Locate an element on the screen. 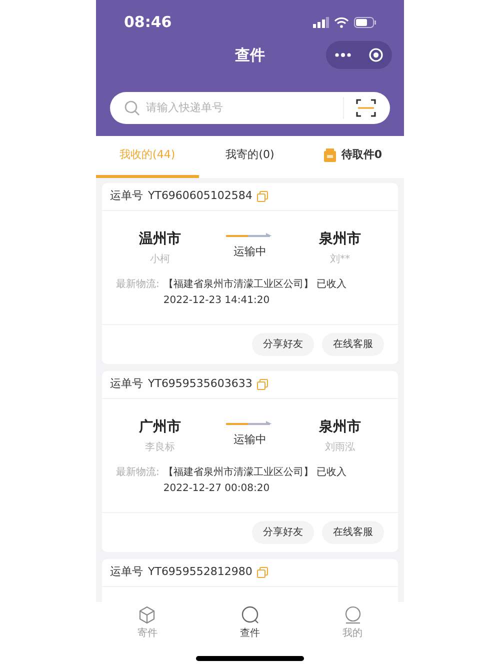 This screenshot has width=500, height=667. recipient-name: 刘** is located at coordinates (340, 259).